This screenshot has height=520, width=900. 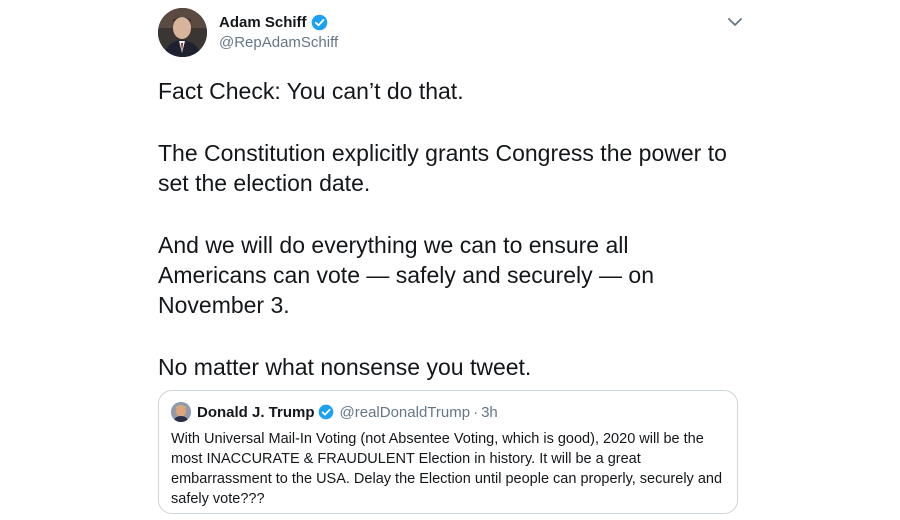 I want to click on quoted-tweet-header: Donald J. Trump @realDonaldTrump · 3h, so click(x=448, y=412).